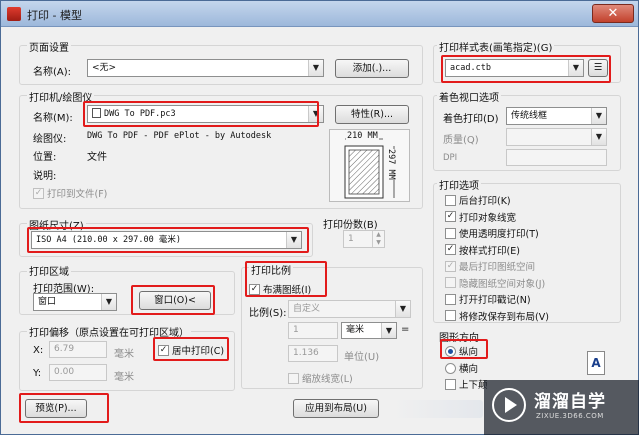 This screenshot has width=639, height=435. What do you see at coordinates (49, 270) in the screenshot?
I see `plot-area-title: 打印区域` at bounding box center [49, 270].